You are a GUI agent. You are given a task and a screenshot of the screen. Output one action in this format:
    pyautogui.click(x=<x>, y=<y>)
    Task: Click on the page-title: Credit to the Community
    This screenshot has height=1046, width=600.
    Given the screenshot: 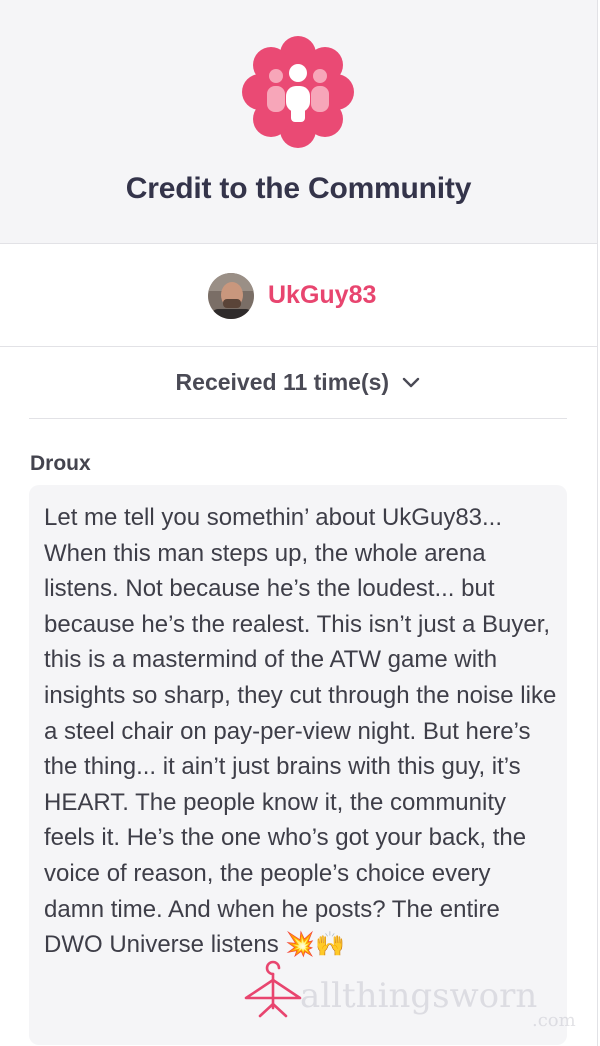 What is the action you would take?
    pyautogui.click(x=298, y=188)
    